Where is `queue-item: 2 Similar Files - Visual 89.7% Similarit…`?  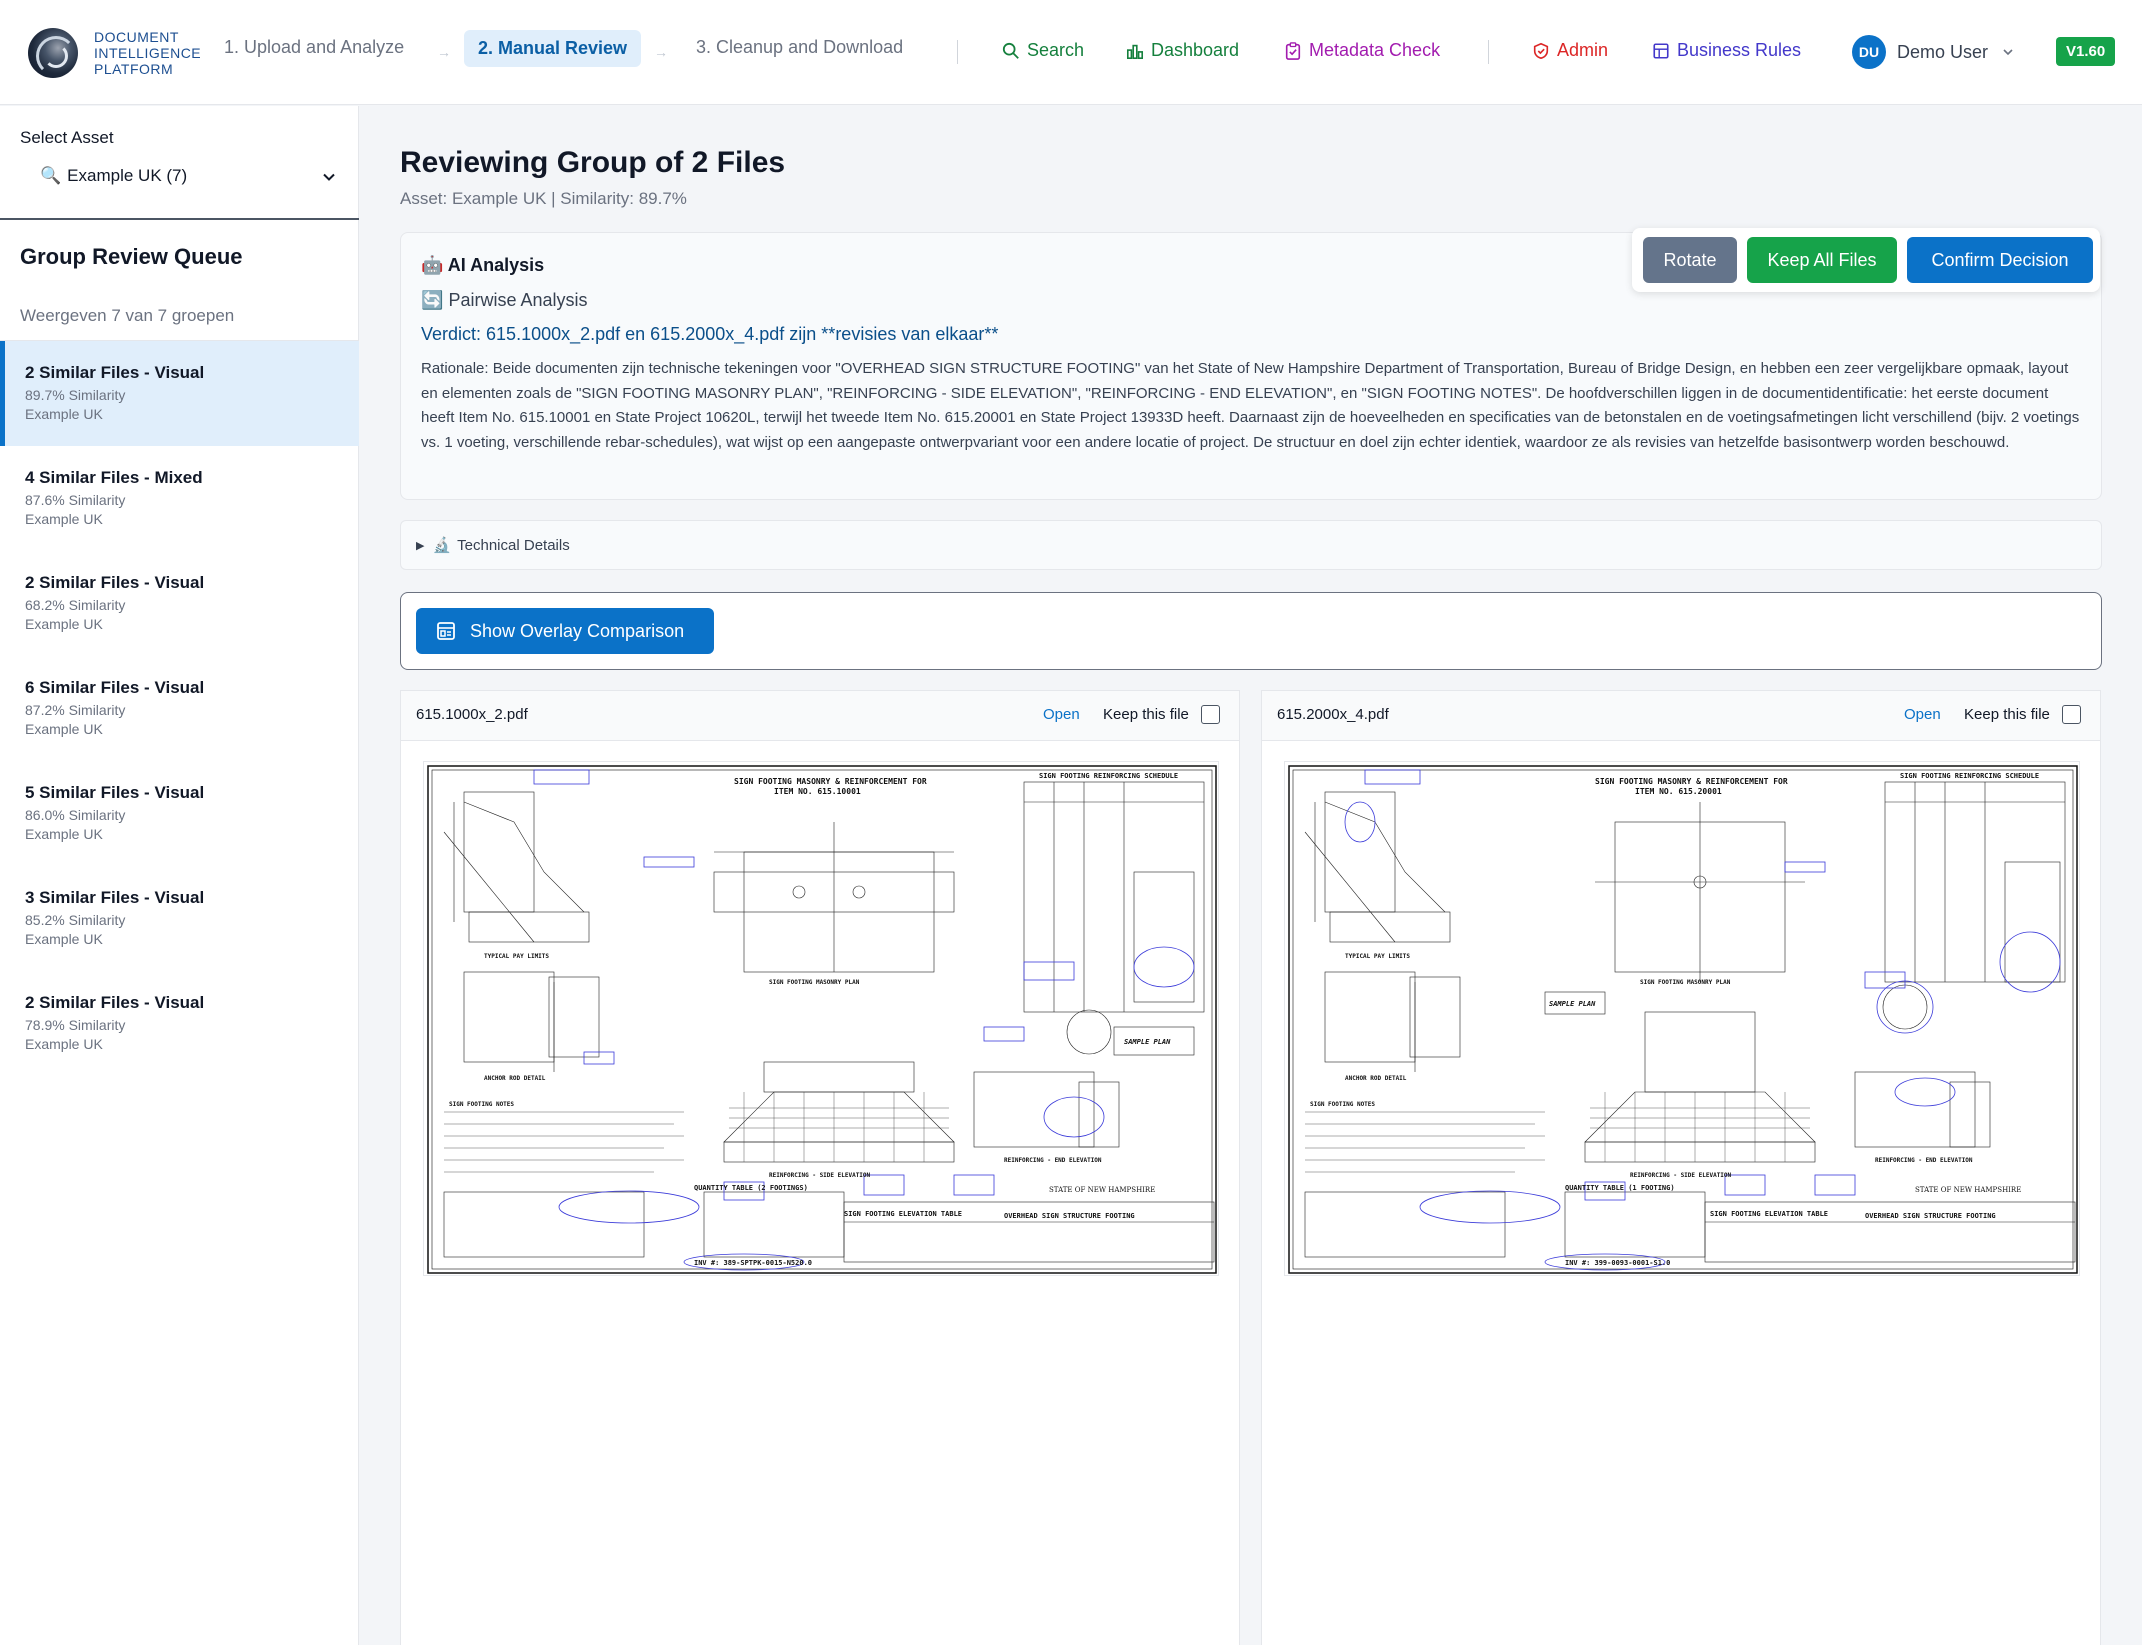 queue-item: 2 Similar Files - Visual 89.7% Similarit… is located at coordinates (179, 393).